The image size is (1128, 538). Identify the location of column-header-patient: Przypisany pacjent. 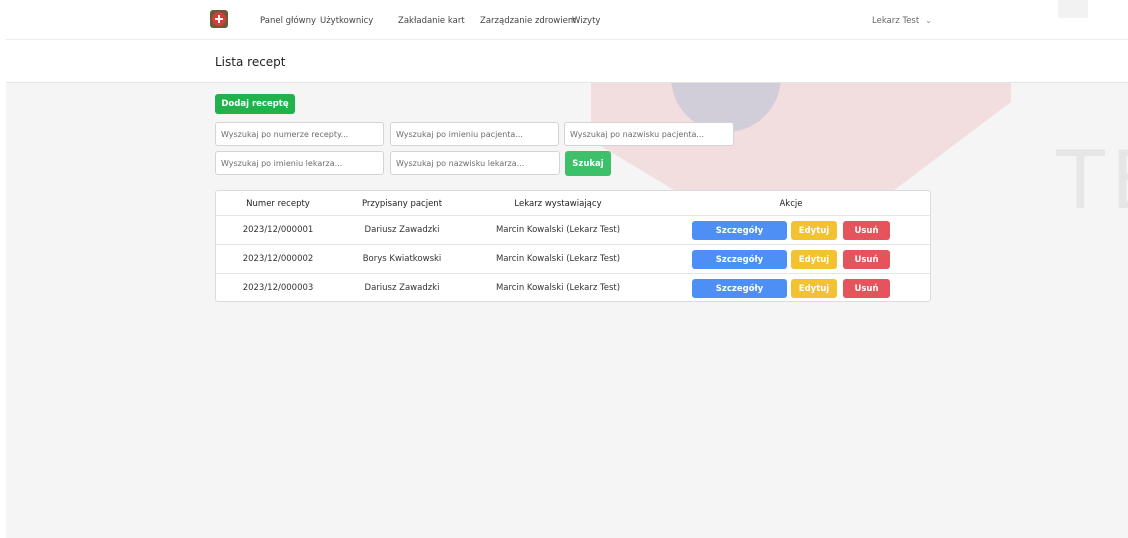
(402, 204).